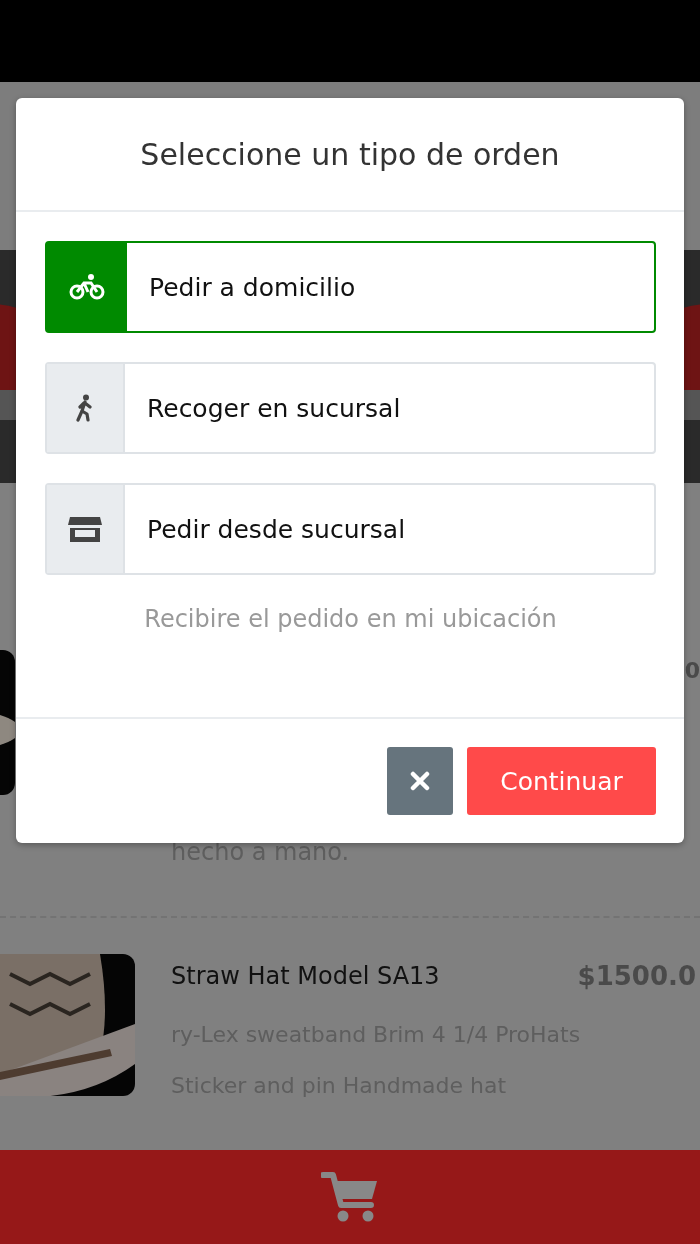  I want to click on hint-text: Recibire el pedido en mi ubicación, so click(350, 619).